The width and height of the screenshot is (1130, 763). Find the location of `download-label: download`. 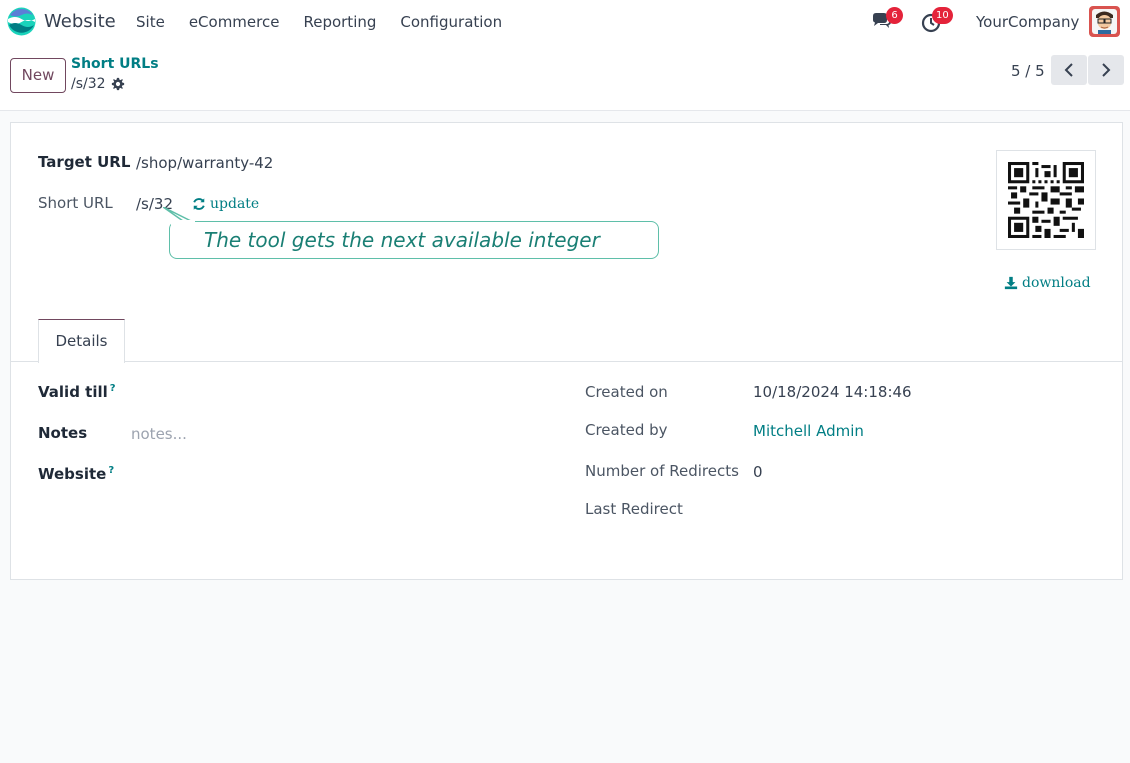

download-label: download is located at coordinates (1056, 283).